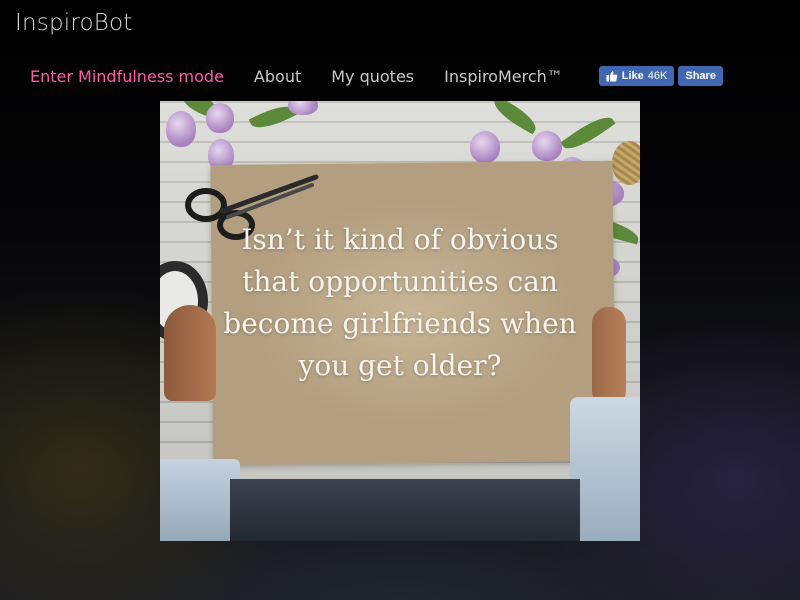  What do you see at coordinates (612, 76) in the screenshot?
I see `thumbs-up-icon` at bounding box center [612, 76].